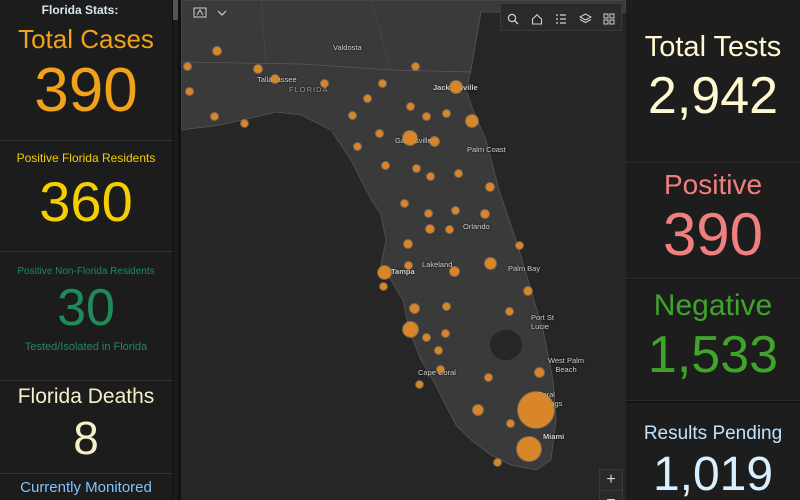 The height and width of the screenshot is (500, 800). I want to click on monitored-label: Currently Monitored, so click(86, 487).